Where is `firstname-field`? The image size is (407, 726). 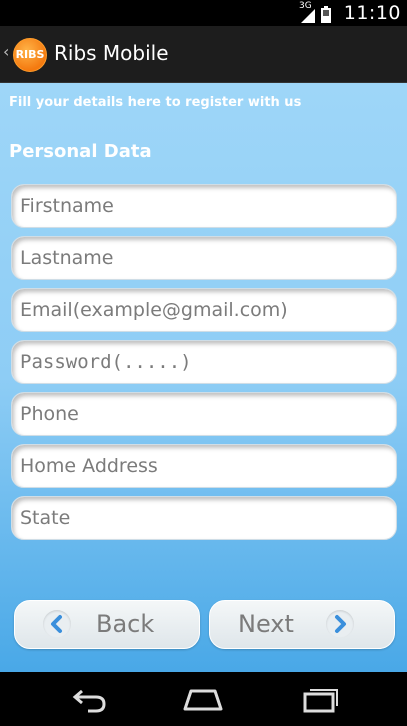
firstname-field is located at coordinates (204, 206).